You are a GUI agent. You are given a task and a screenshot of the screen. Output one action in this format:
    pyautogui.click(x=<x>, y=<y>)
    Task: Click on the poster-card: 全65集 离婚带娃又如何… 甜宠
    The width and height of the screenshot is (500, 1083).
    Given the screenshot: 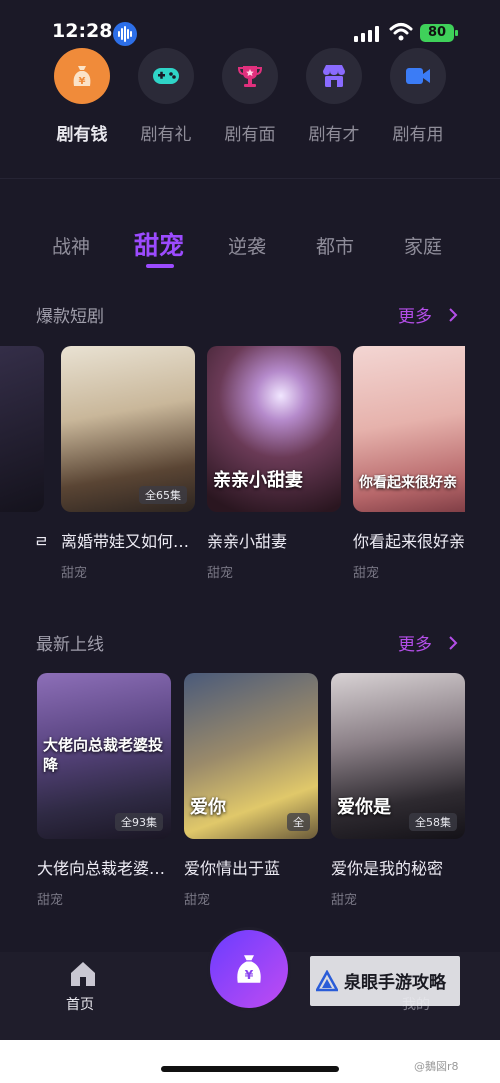 What is the action you would take?
    pyautogui.click(x=128, y=466)
    